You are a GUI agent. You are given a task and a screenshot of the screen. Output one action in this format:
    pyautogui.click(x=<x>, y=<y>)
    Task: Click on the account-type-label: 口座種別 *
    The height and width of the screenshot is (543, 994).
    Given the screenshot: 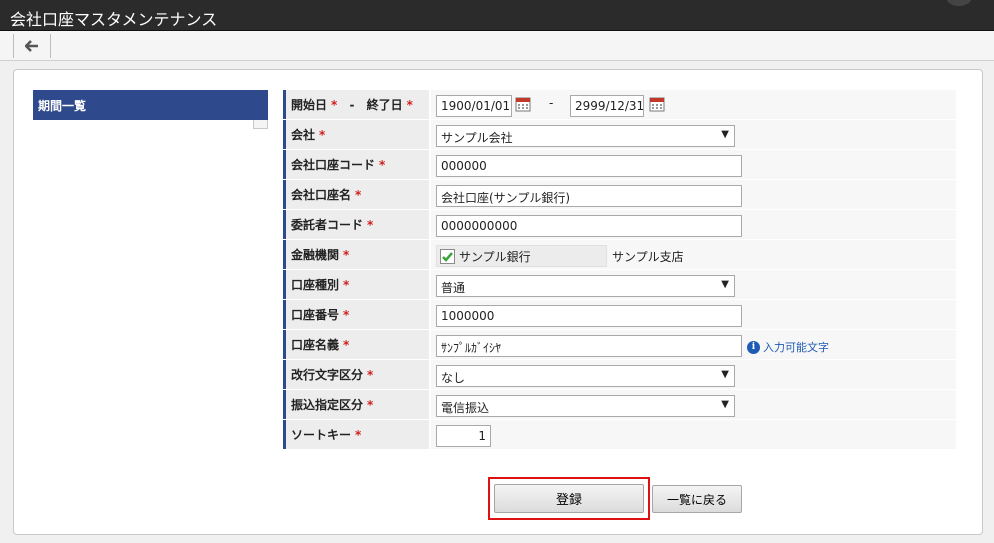 What is the action you would take?
    pyautogui.click(x=356, y=284)
    